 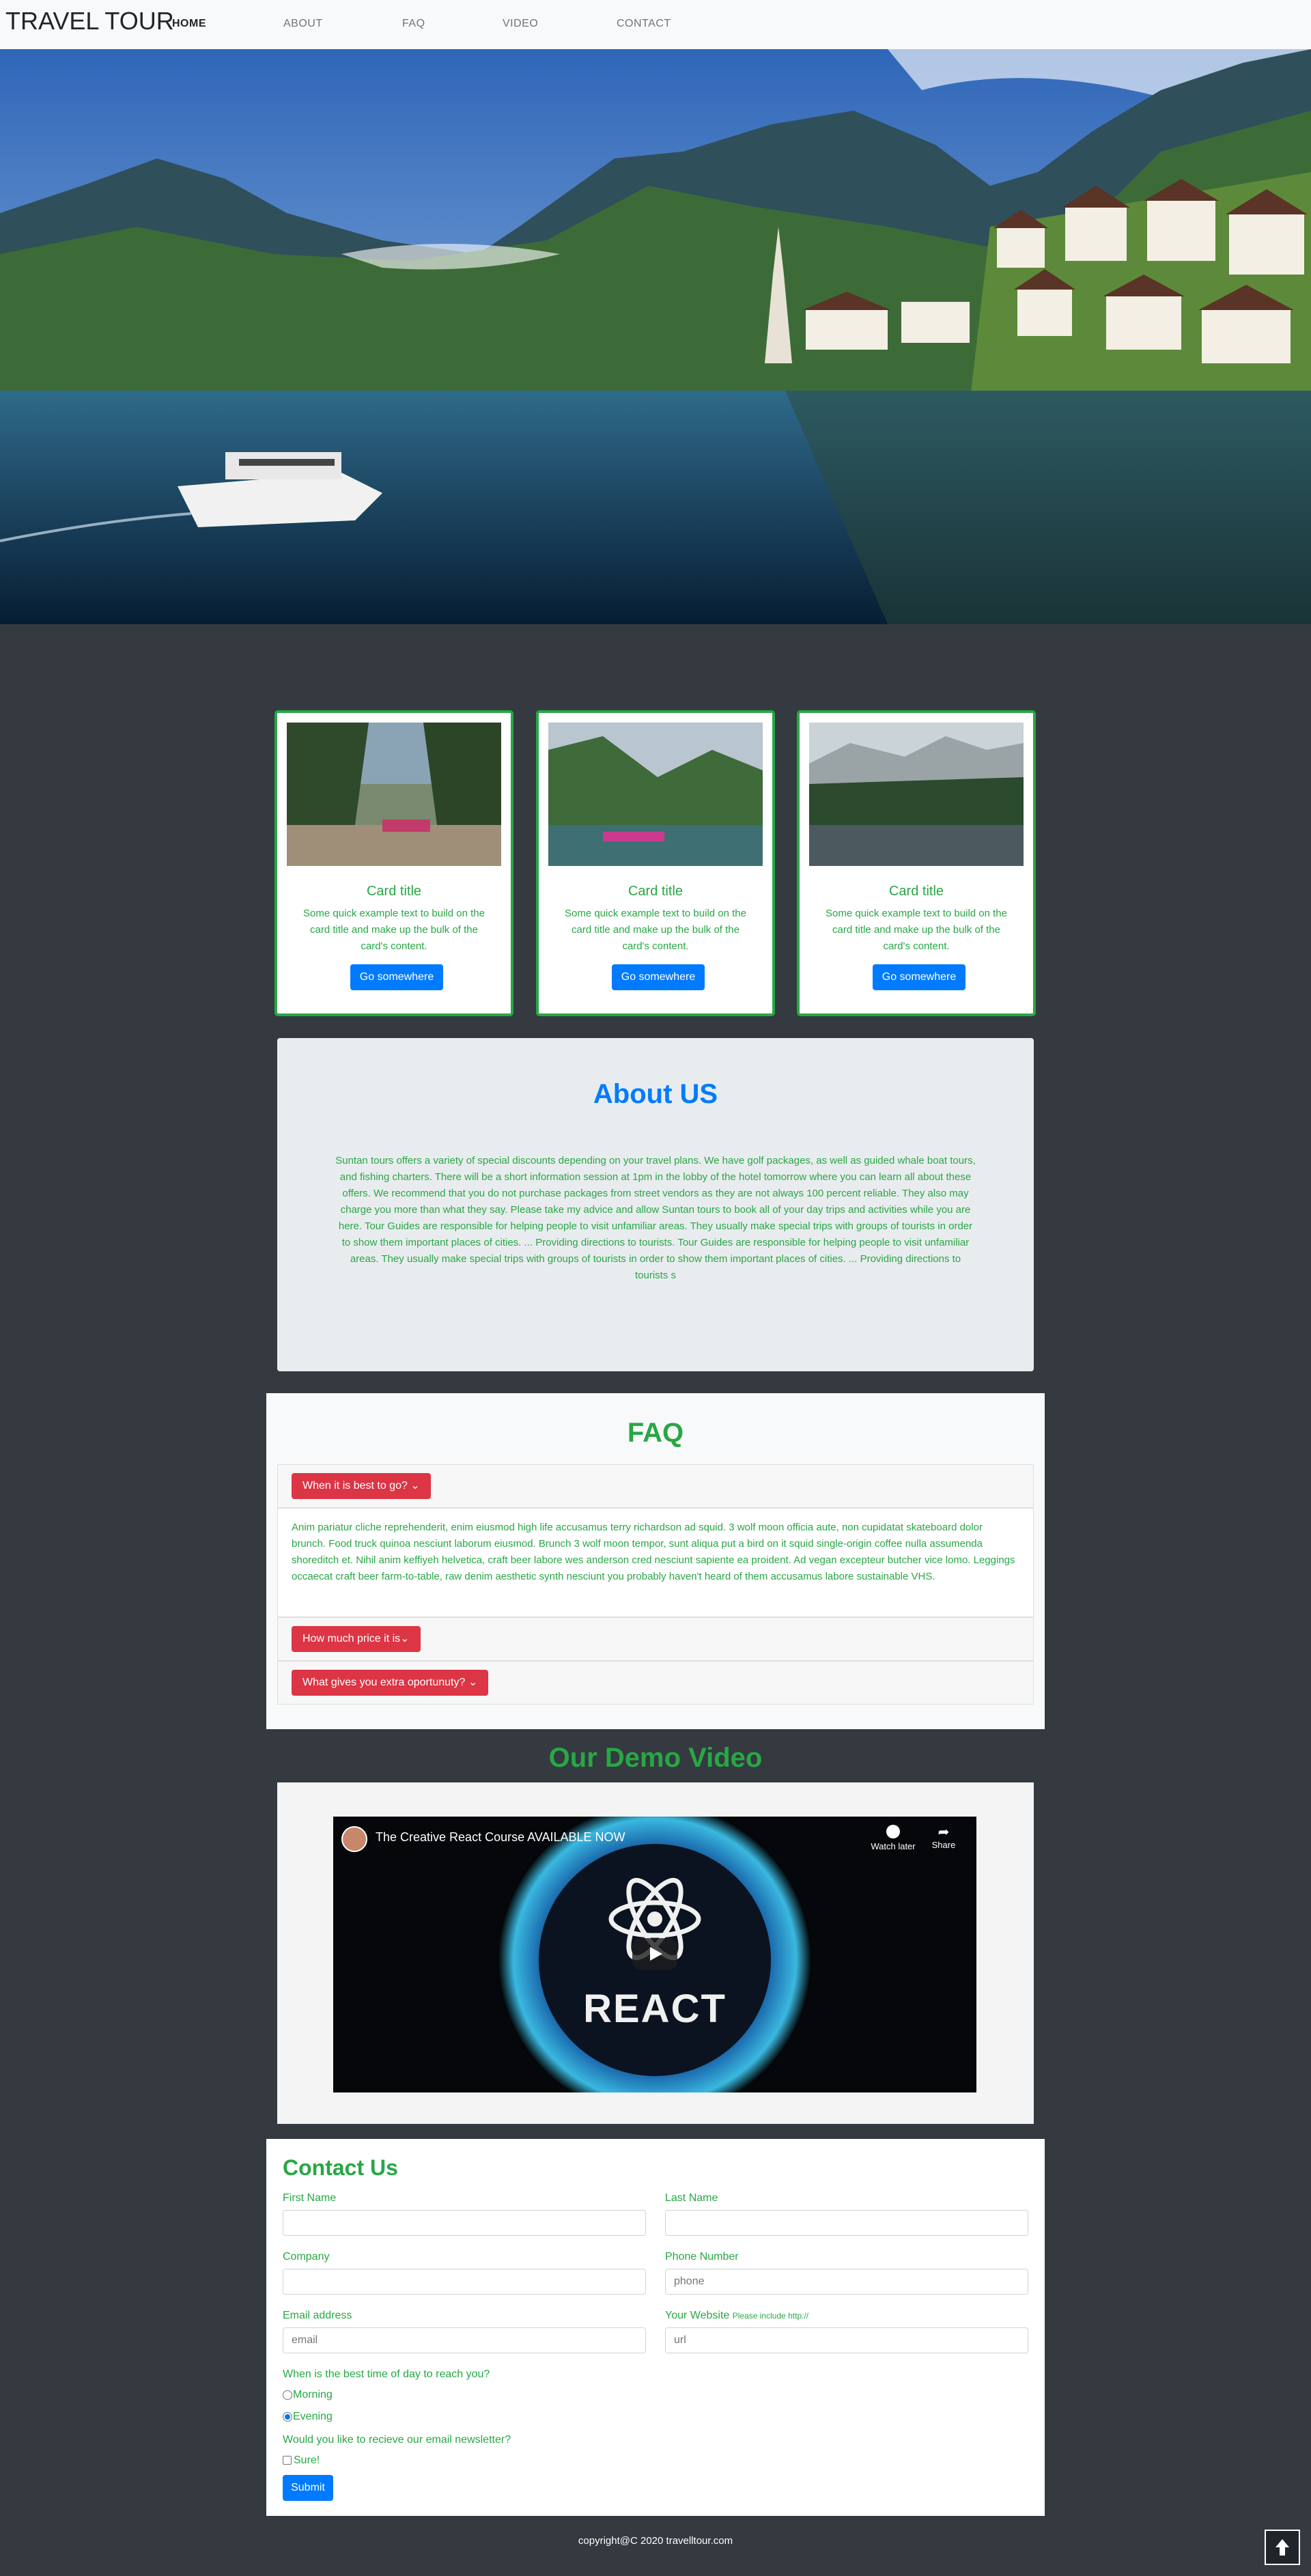 I want to click on share-label: Share, so click(x=944, y=1845).